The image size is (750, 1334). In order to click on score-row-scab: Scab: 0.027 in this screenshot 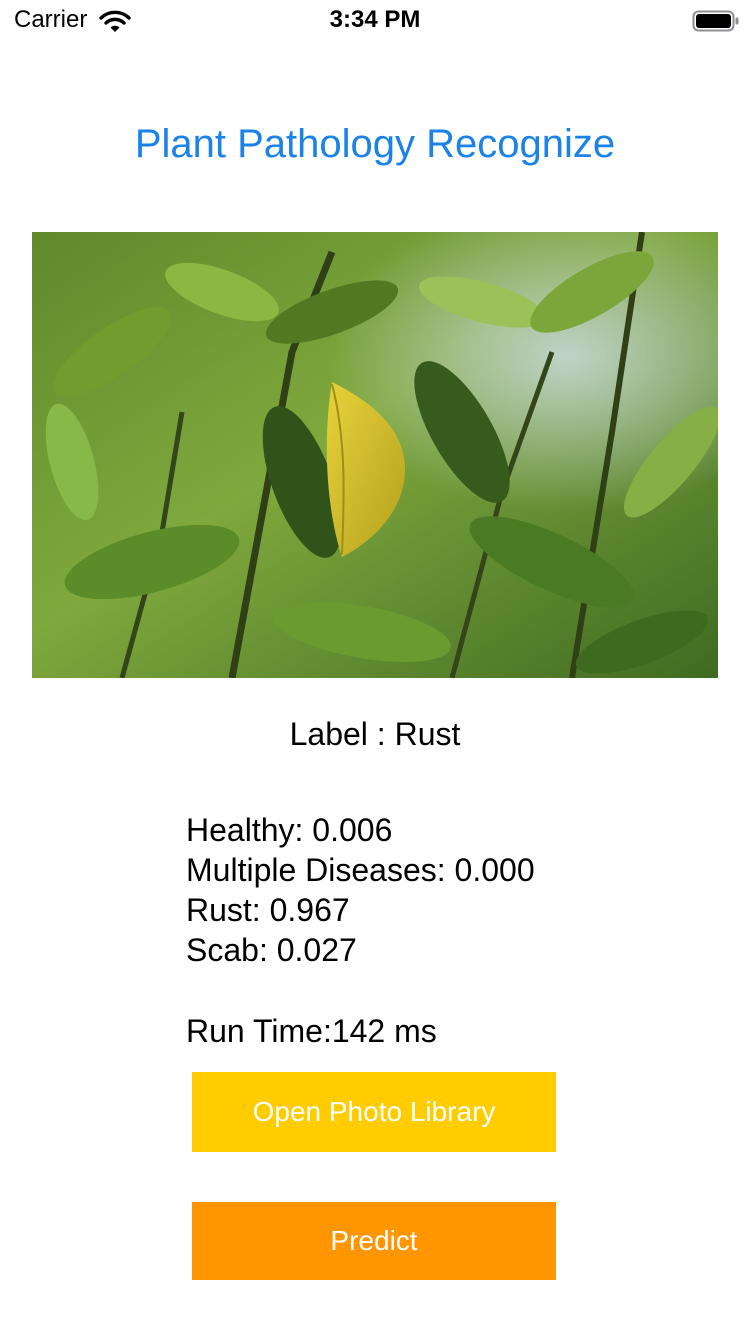, I will do `click(271, 950)`.